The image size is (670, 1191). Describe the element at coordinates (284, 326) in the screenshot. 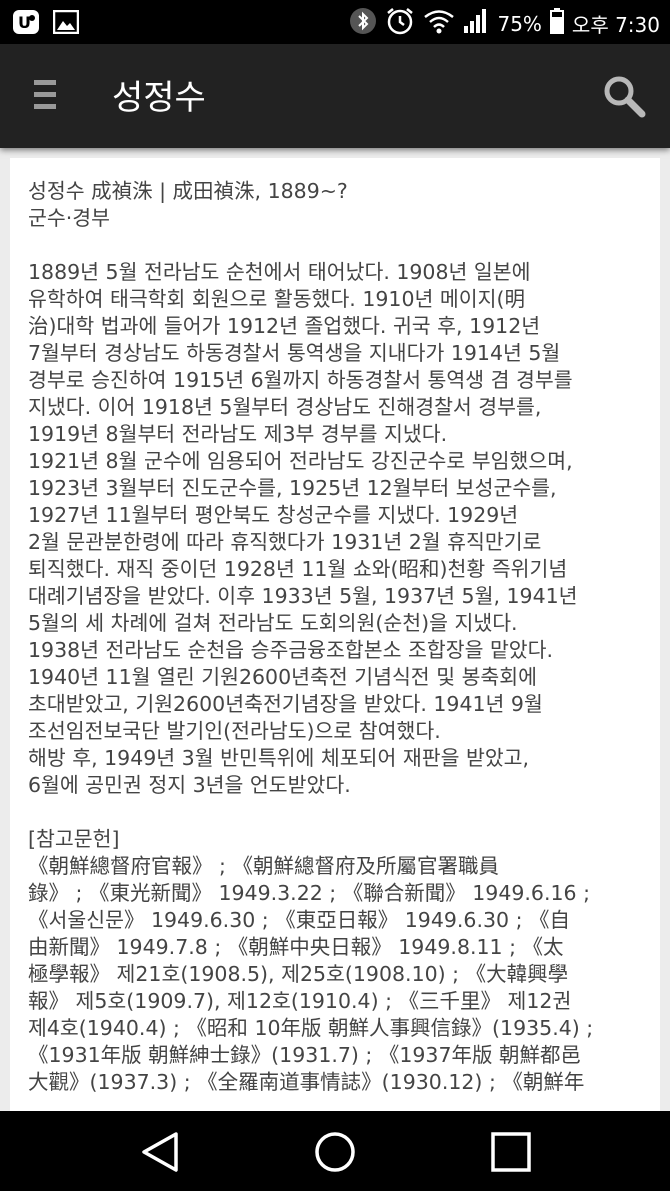

I see `article-body-line: 治)대학 법과에 들어가 1912년 졸업했다. 귀국 후, 1912년` at that location.